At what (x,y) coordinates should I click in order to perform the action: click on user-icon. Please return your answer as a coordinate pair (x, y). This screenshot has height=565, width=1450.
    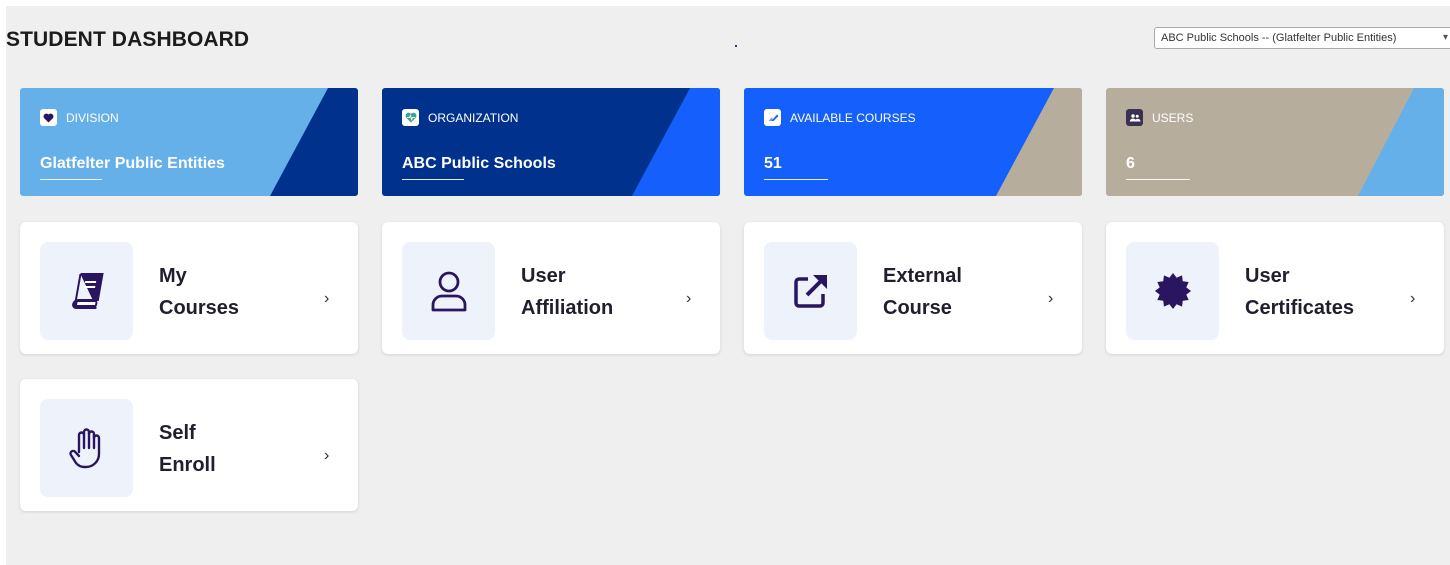
    Looking at the image, I should click on (448, 291).